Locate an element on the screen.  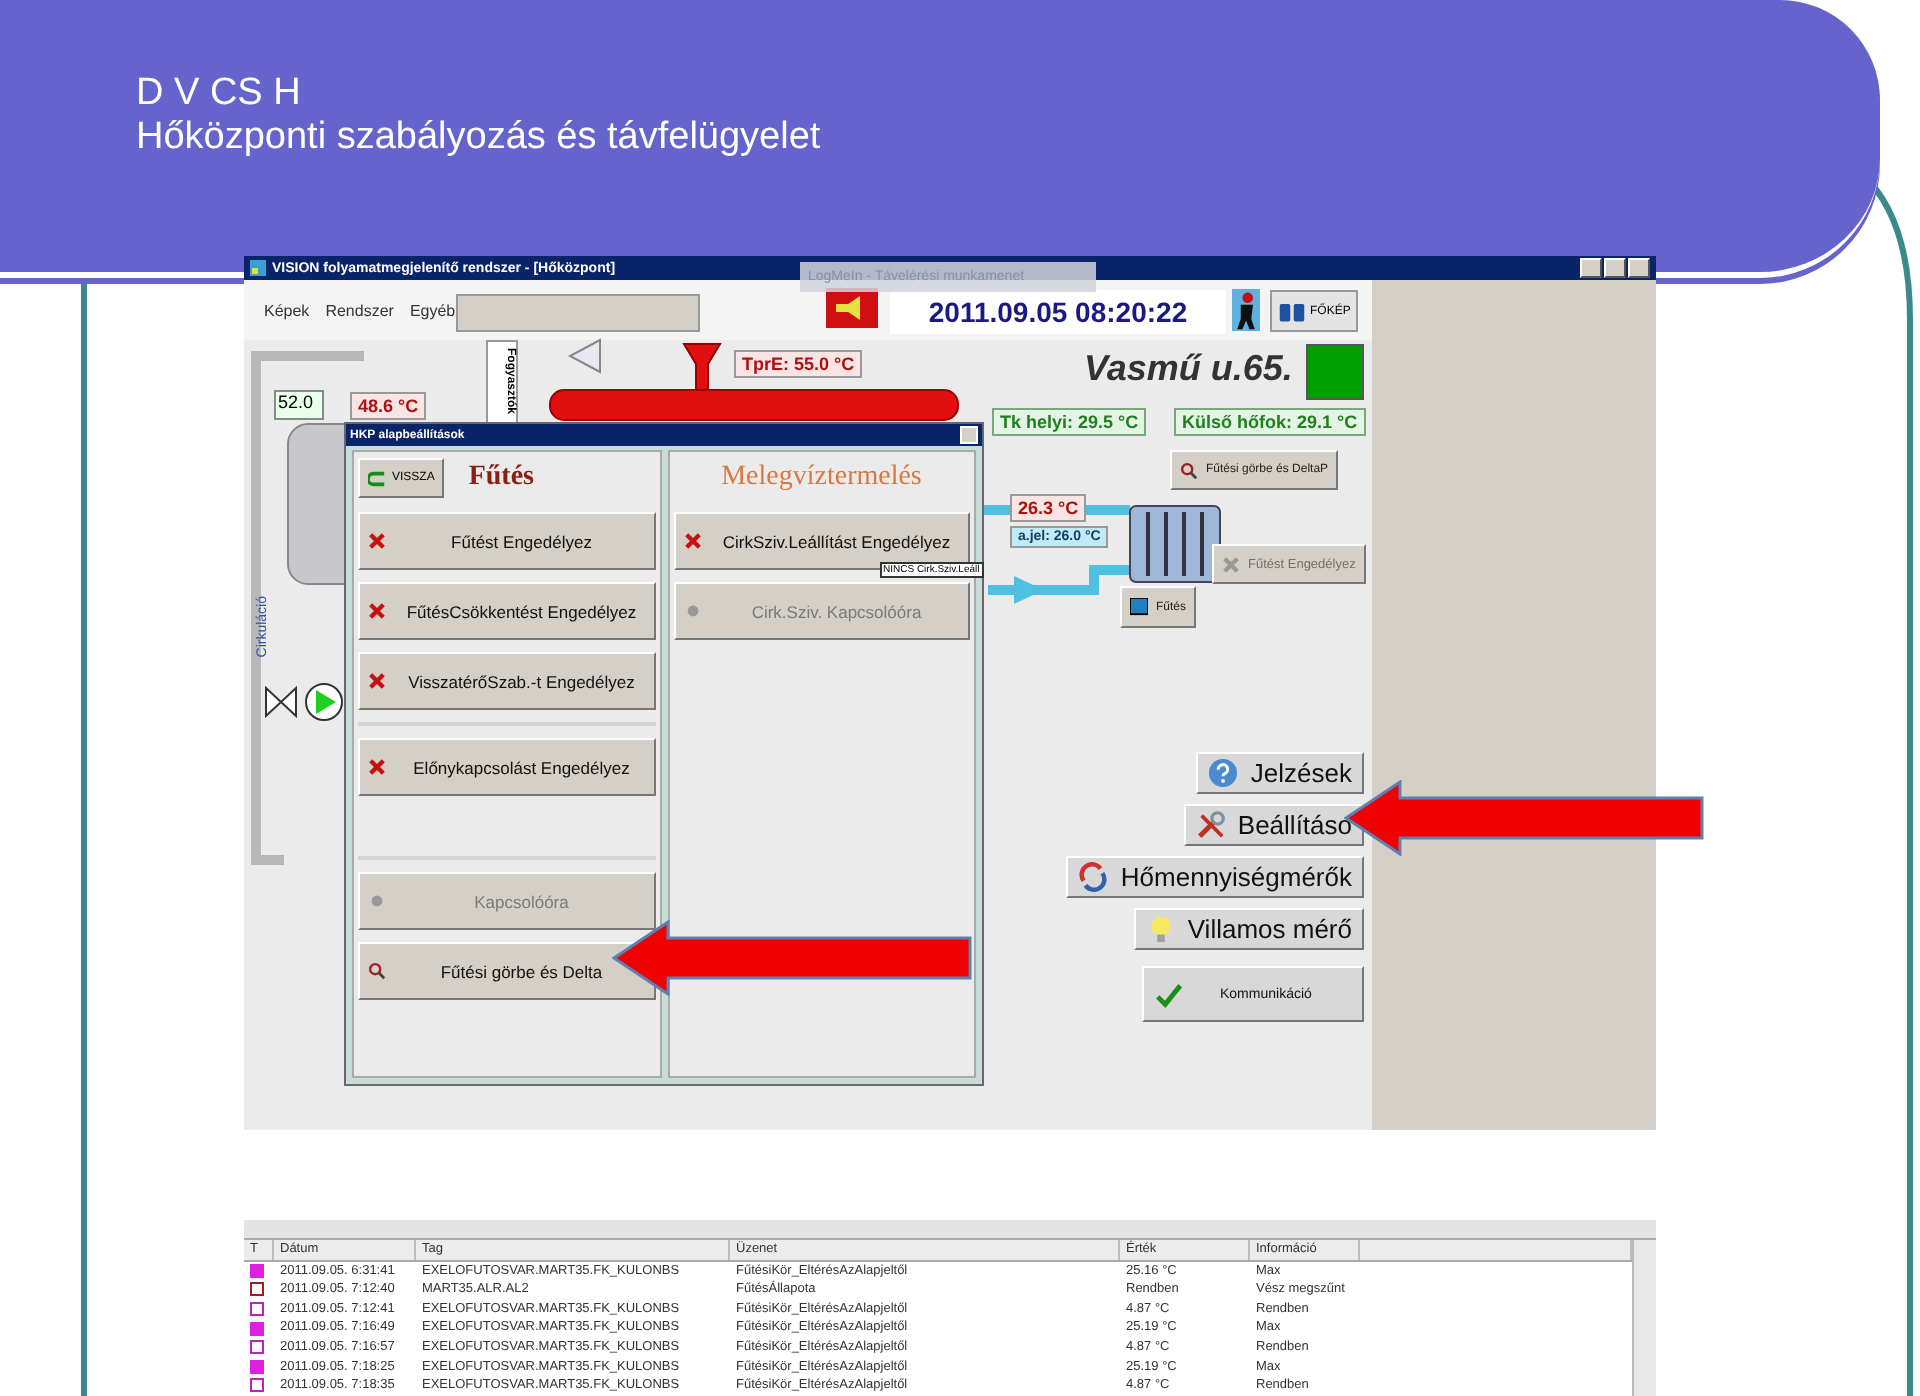
valve-icon is located at coordinates (281, 702).